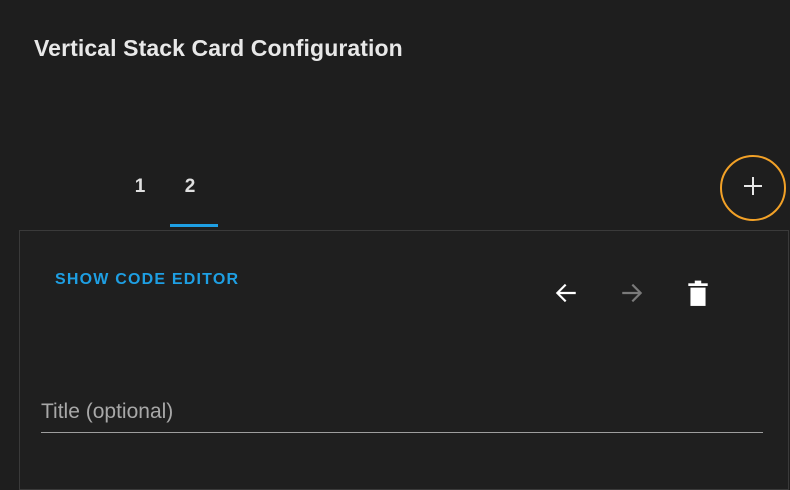 The width and height of the screenshot is (790, 490). I want to click on arrow-left-icon, so click(566, 295).